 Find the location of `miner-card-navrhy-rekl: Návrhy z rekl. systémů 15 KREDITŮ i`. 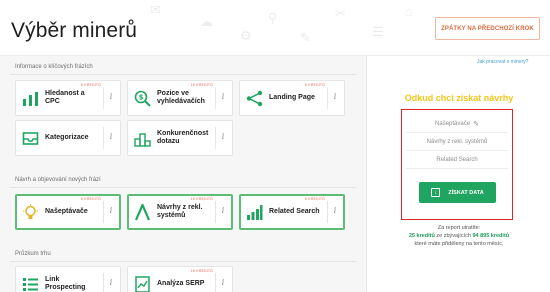

miner-card-navrhy-rekl: Návrhy z rekl. systémů 15 KREDITŮ i is located at coordinates (180, 212).